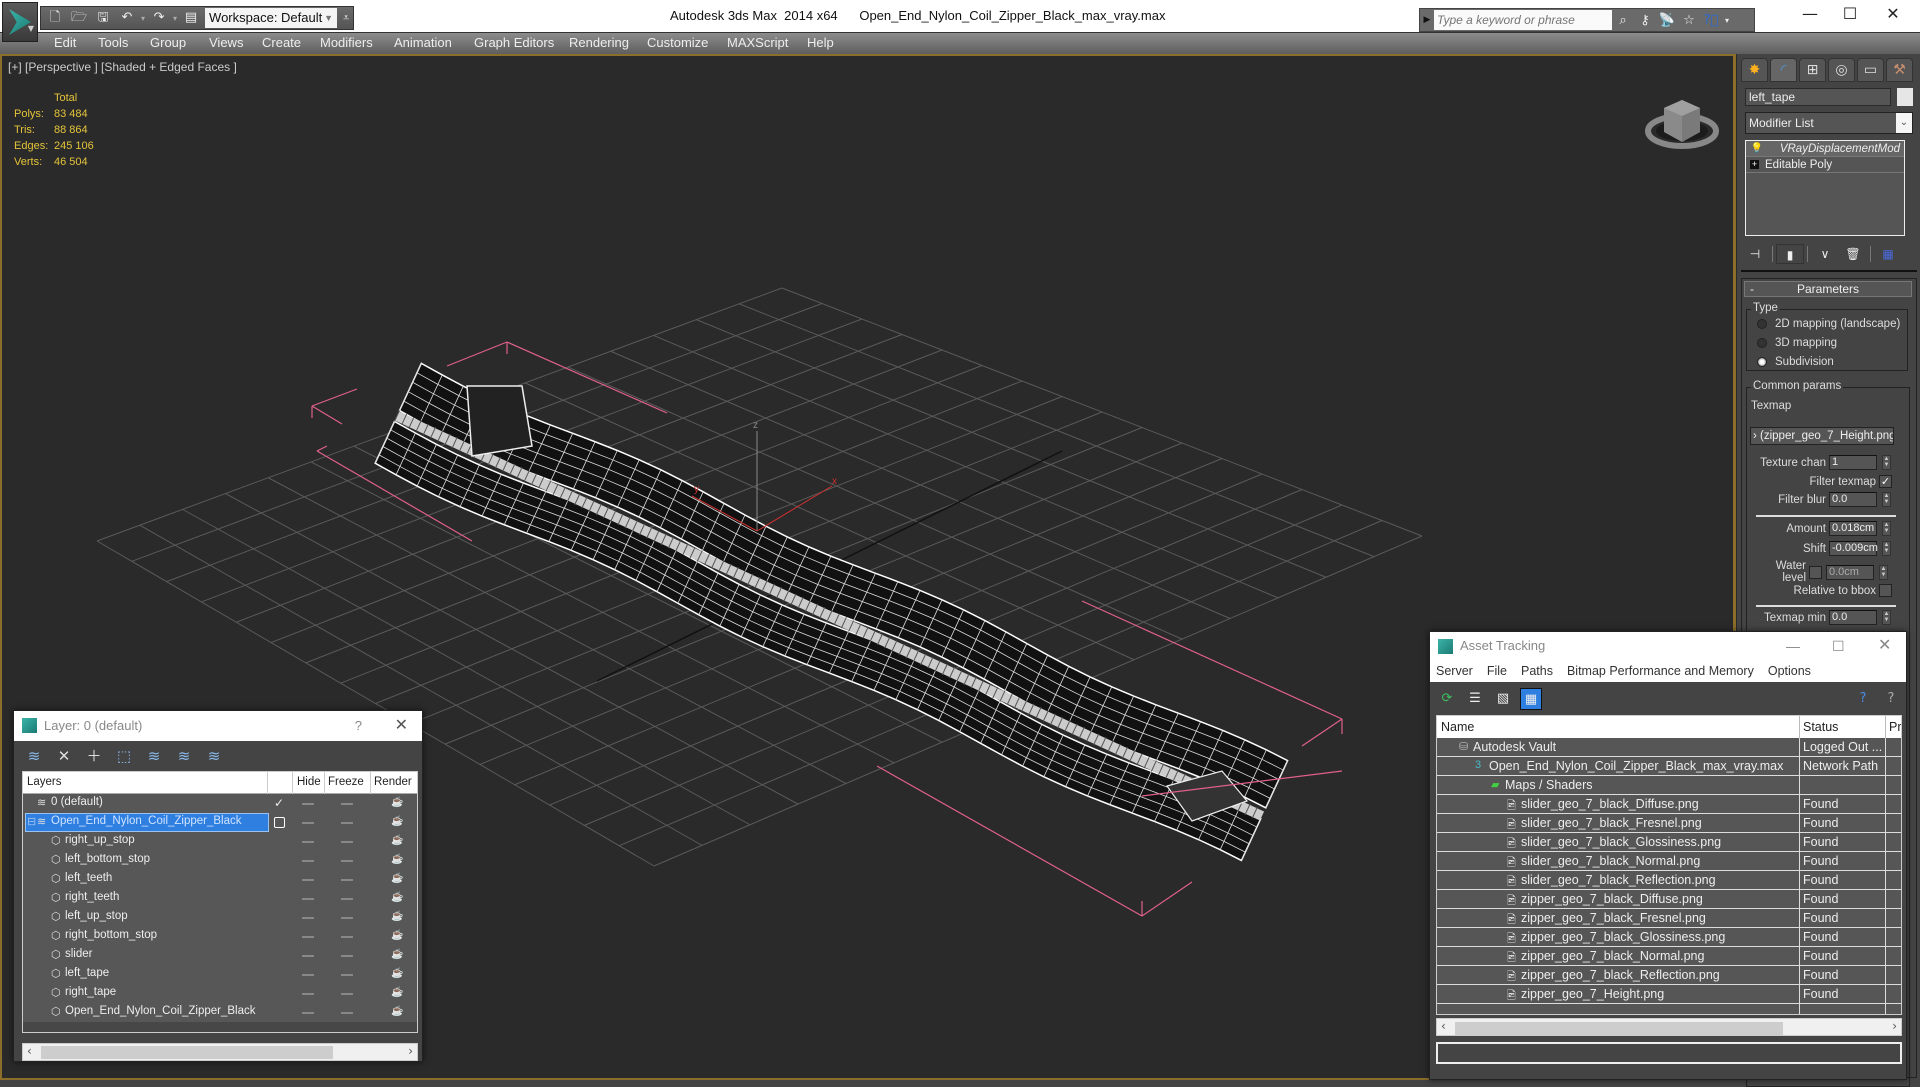  What do you see at coordinates (1905, 97) in the screenshot?
I see `object-color-swatch` at bounding box center [1905, 97].